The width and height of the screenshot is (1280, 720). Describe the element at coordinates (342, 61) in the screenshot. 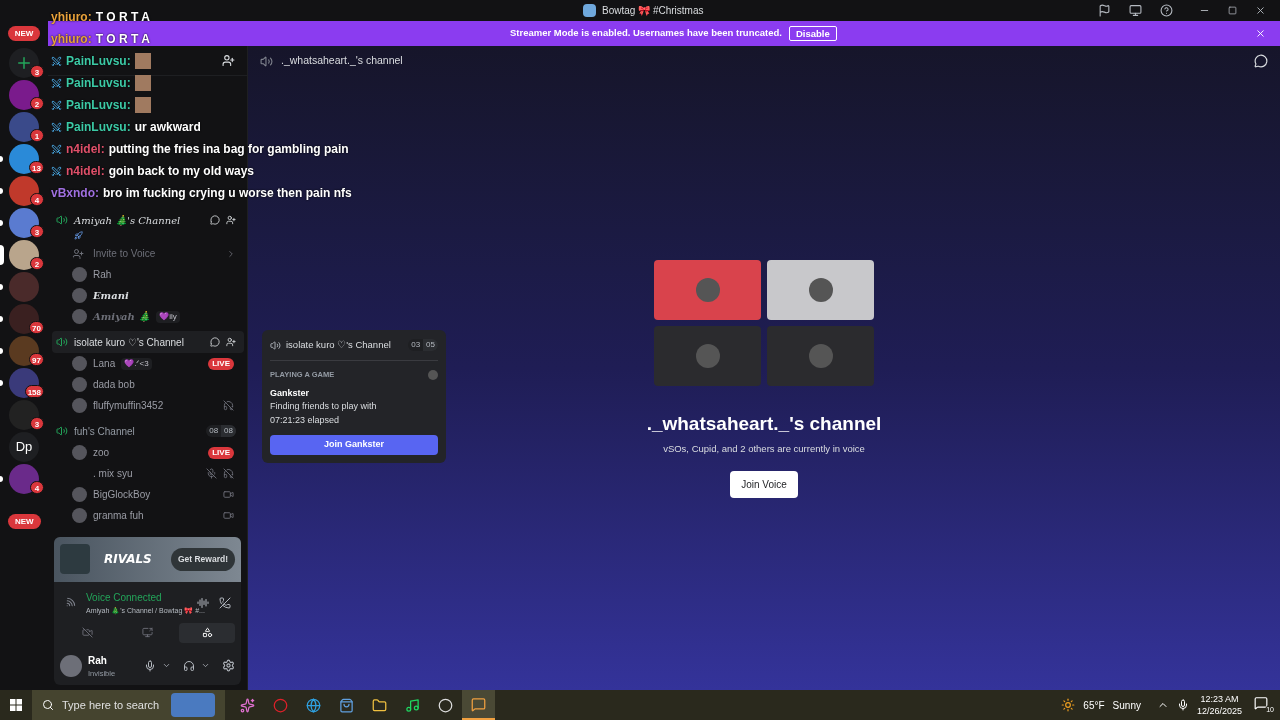

I see `channel-title: ._whatsaheart._'s channel` at that location.